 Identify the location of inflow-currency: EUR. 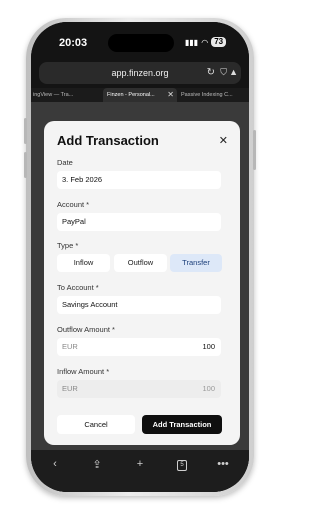
(70, 388).